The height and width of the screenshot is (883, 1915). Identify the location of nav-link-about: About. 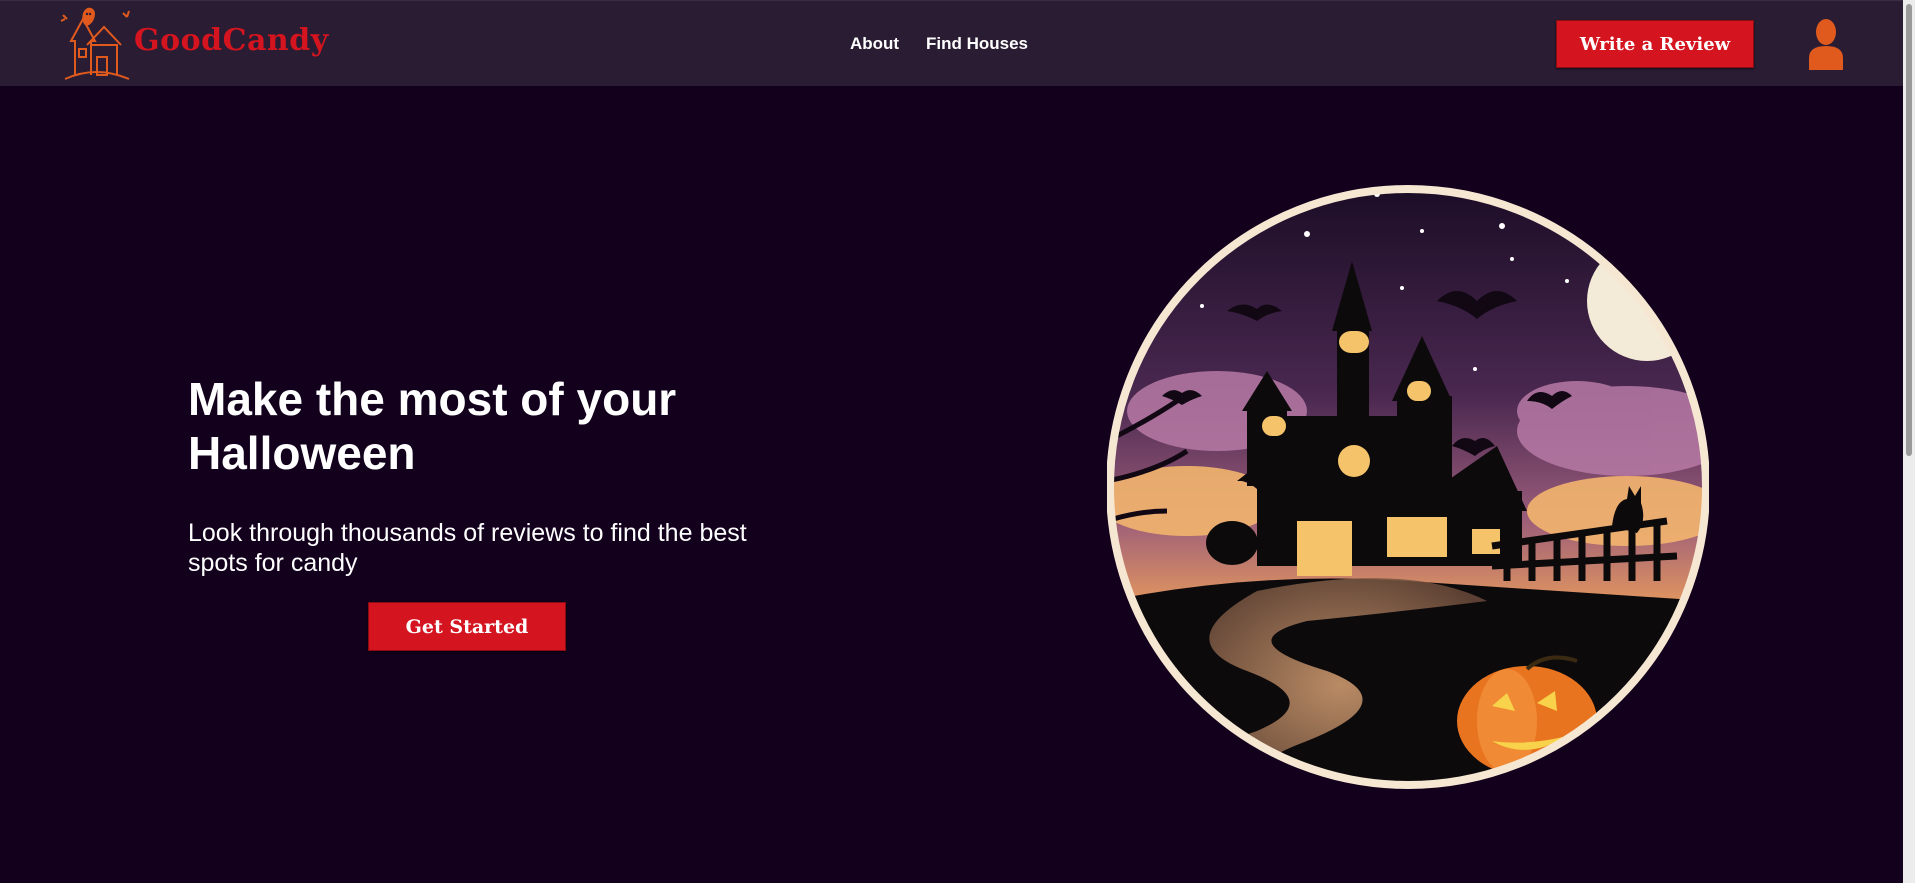
(874, 44).